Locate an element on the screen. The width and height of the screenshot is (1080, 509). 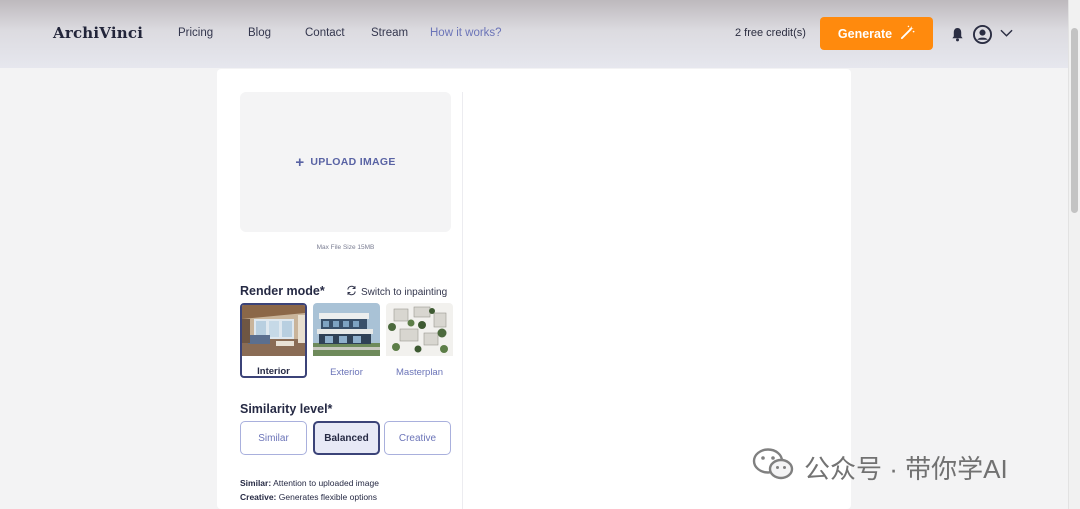
legend-similar-text: Attention to uploaded image is located at coordinates (325, 483).